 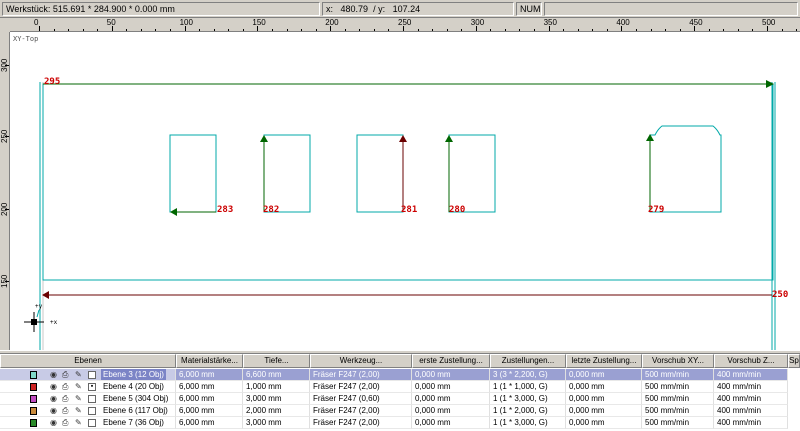 I want to click on layer-depth-cell: 6,600 mm, so click(x=276, y=375).